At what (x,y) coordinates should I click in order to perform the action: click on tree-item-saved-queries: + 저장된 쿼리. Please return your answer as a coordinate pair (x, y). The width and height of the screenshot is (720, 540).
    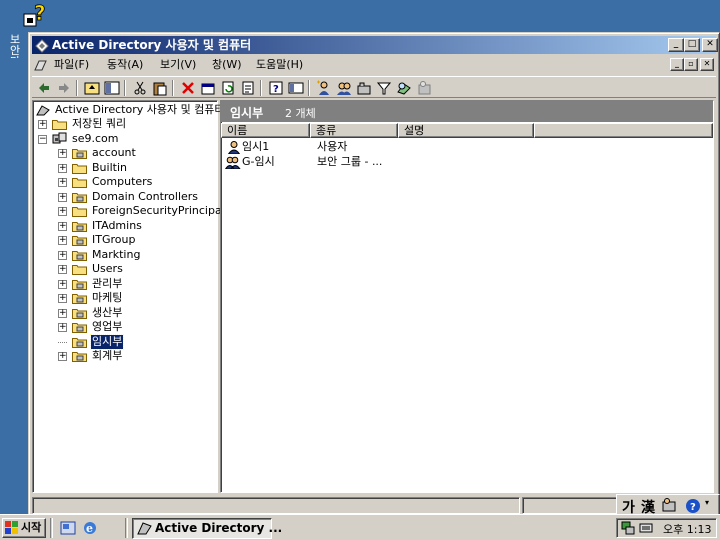
    Looking at the image, I should click on (123, 124).